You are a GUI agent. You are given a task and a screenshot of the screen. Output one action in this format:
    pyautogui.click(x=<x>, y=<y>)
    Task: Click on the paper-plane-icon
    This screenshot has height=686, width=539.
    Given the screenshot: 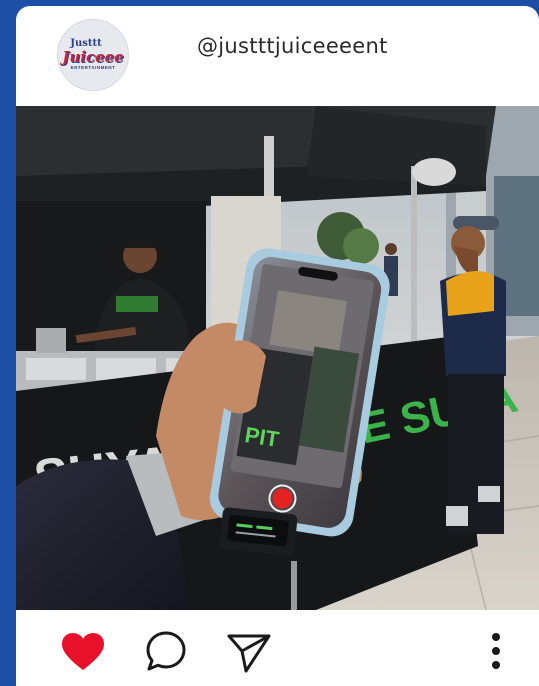 What is the action you would take?
    pyautogui.click(x=249, y=653)
    